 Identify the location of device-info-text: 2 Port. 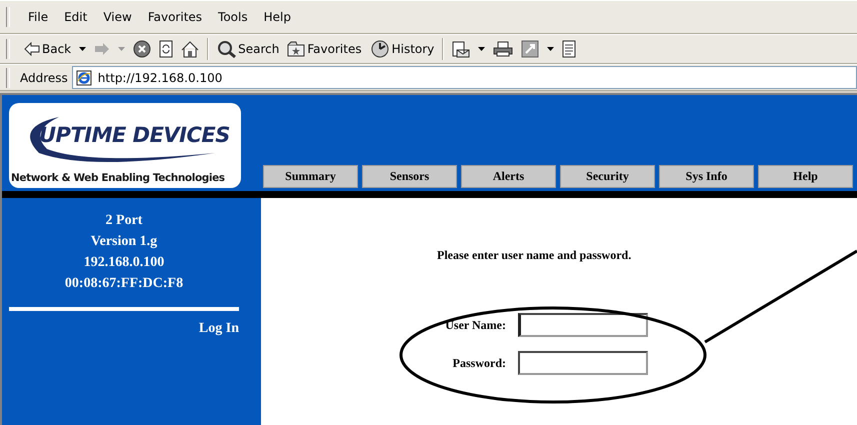
(124, 221).